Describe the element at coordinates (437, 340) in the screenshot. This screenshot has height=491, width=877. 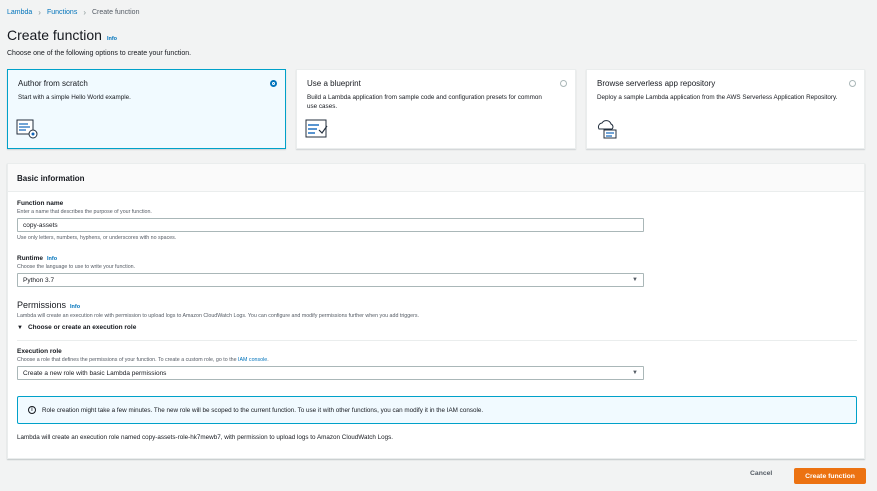
I see `section-divider` at that location.